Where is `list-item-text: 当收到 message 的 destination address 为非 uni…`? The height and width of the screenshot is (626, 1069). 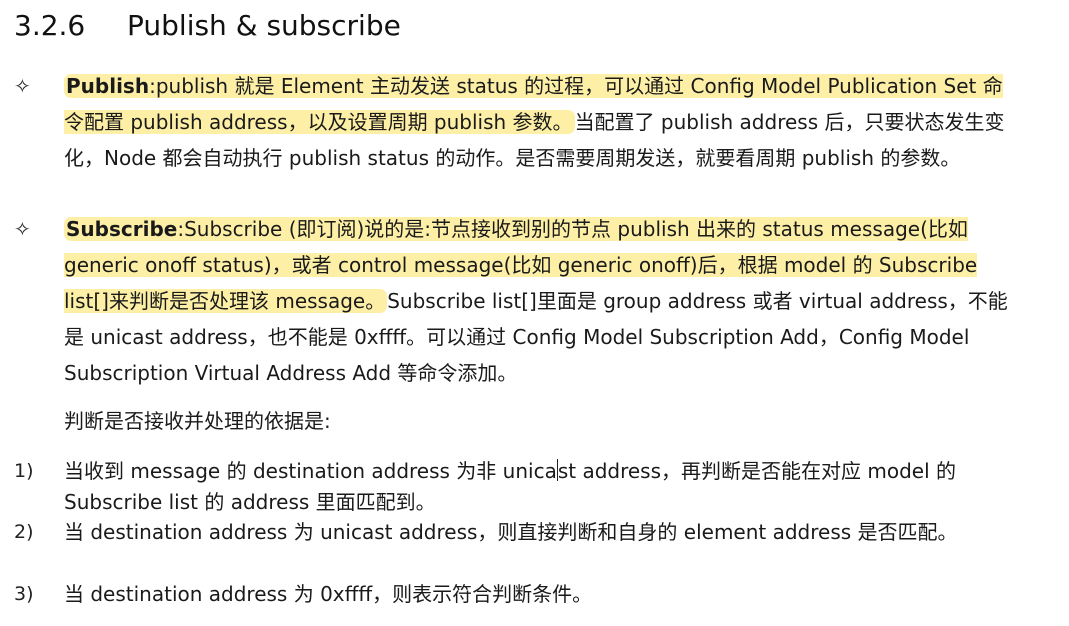
list-item-text: 当收到 message 的 destination address 为非 uni… is located at coordinates (510, 486).